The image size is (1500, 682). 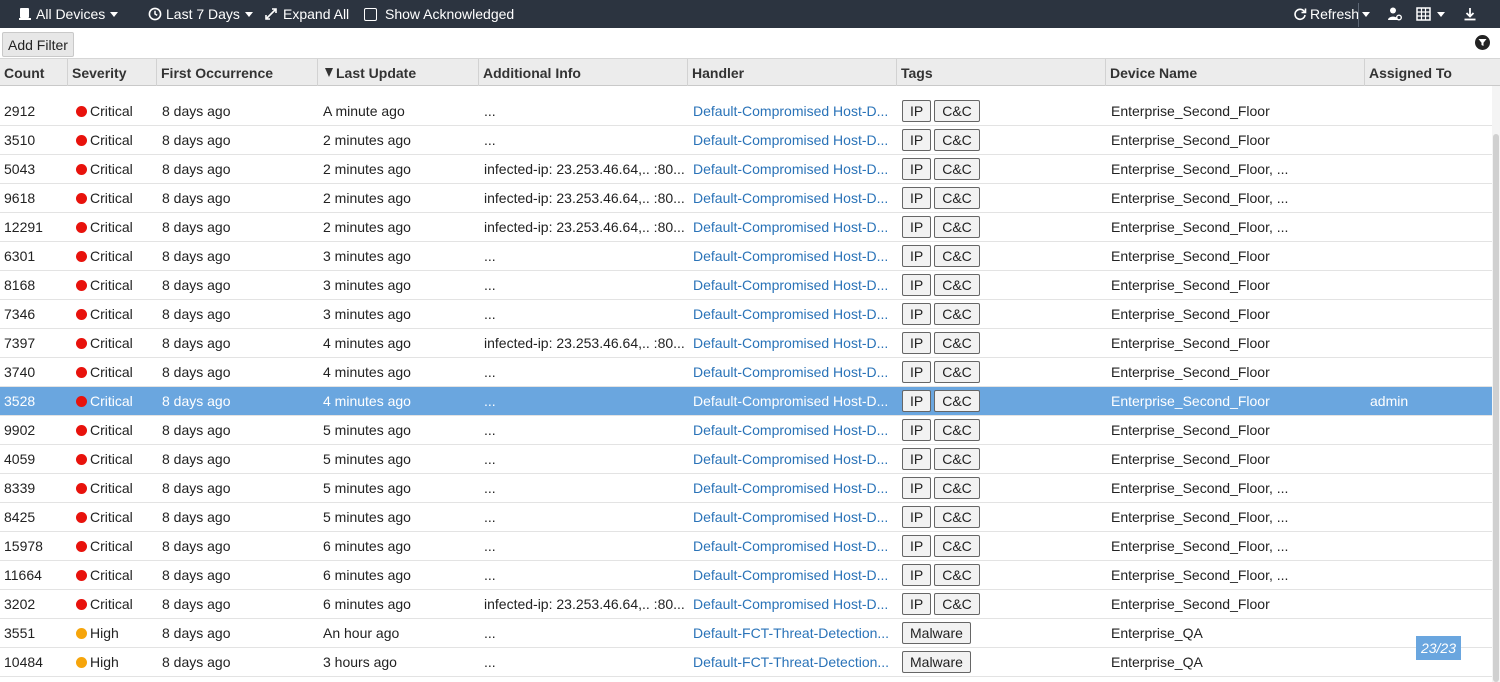 I want to click on scrollbar-thumb, so click(x=1496, y=408).